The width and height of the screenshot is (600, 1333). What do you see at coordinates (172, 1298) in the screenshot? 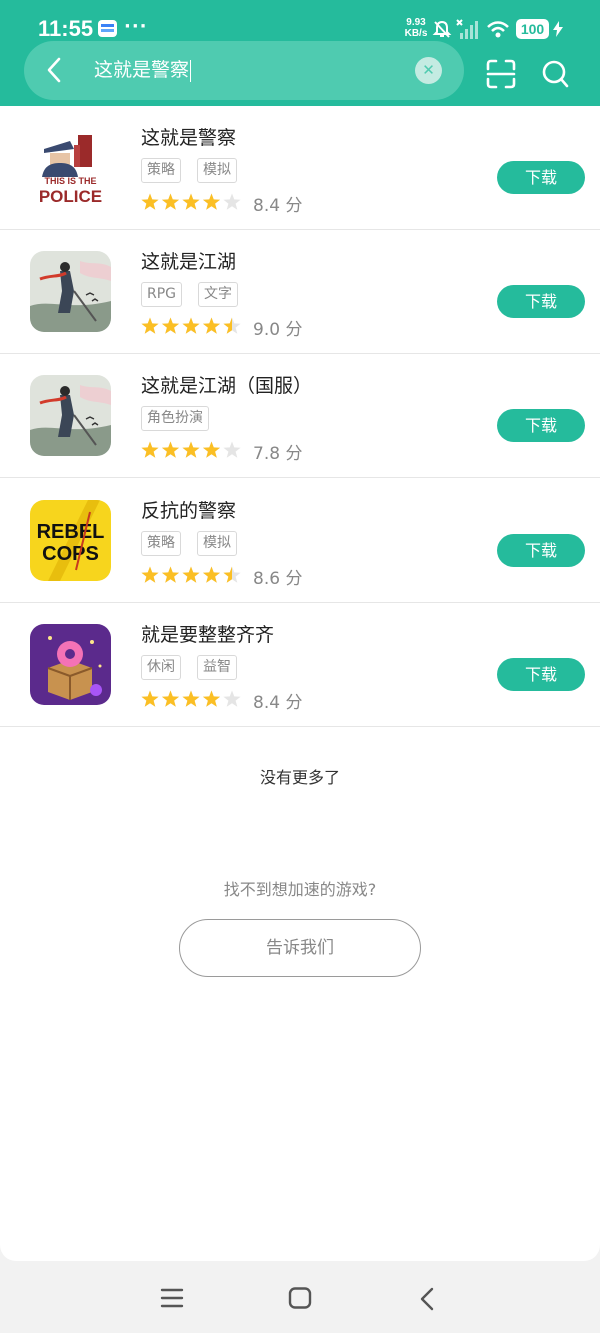
I see `menu-icon` at bounding box center [172, 1298].